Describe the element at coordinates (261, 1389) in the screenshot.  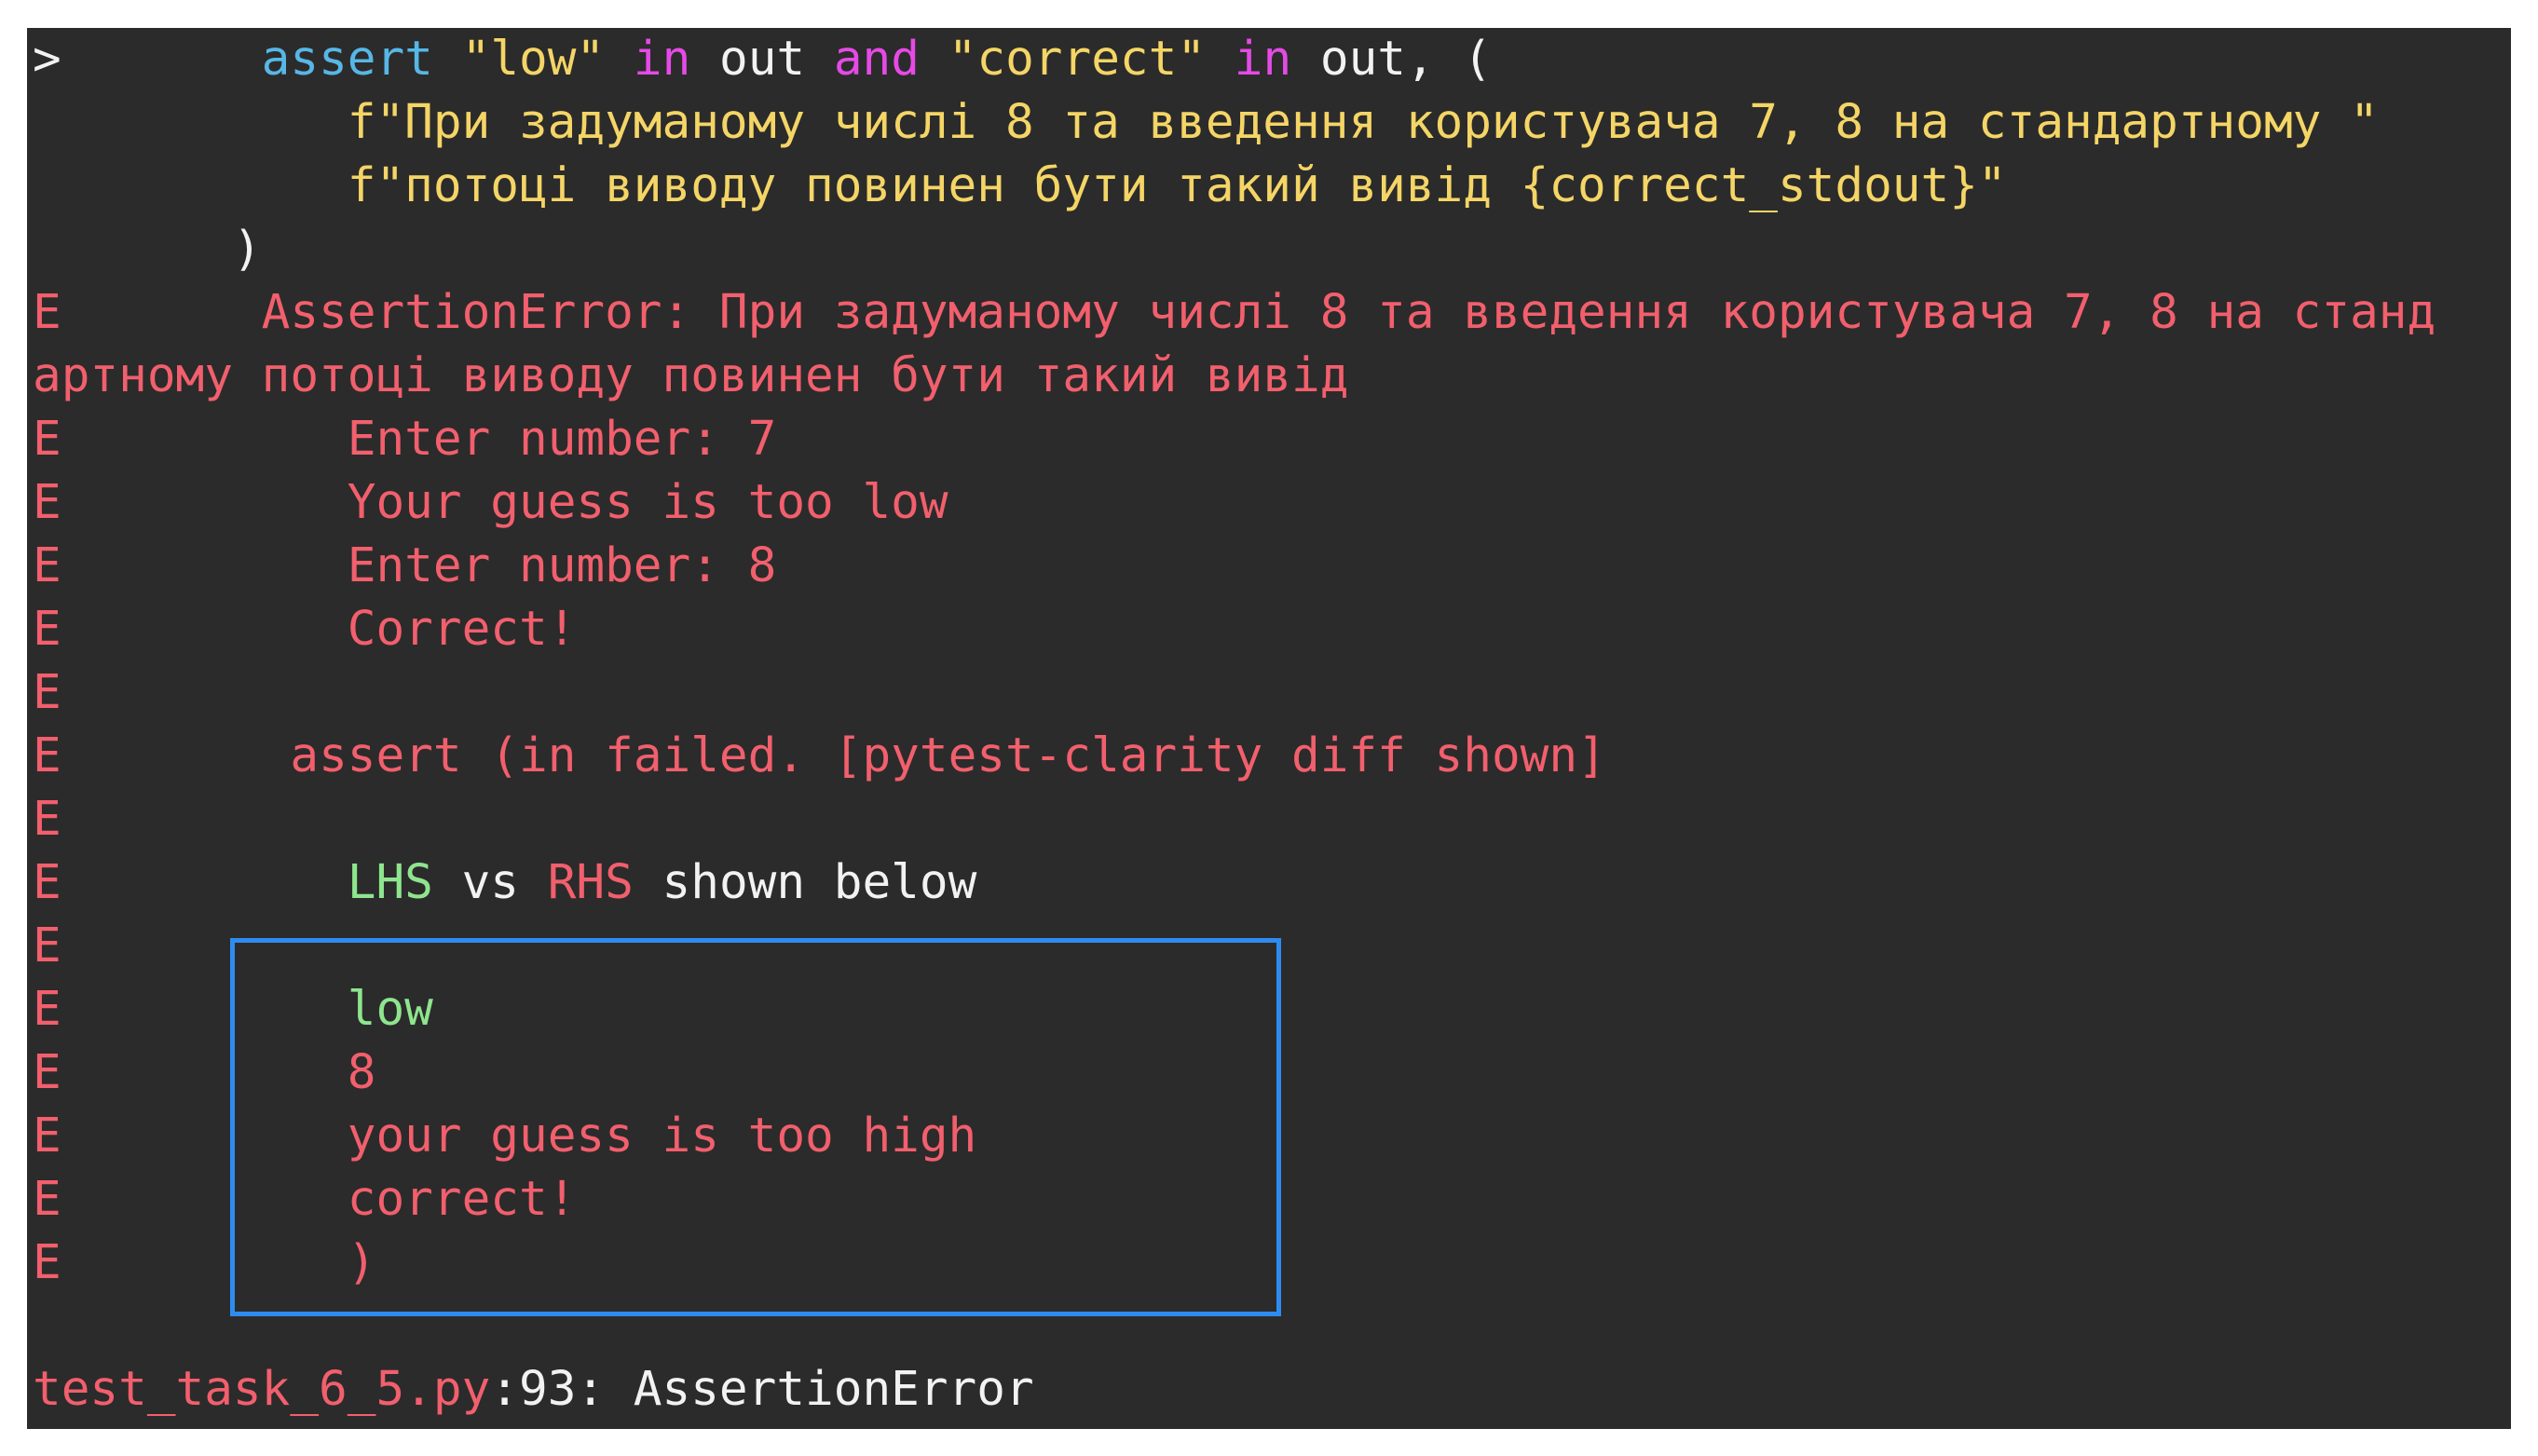
I see `test-file-link: test_task_6_5.py` at that location.